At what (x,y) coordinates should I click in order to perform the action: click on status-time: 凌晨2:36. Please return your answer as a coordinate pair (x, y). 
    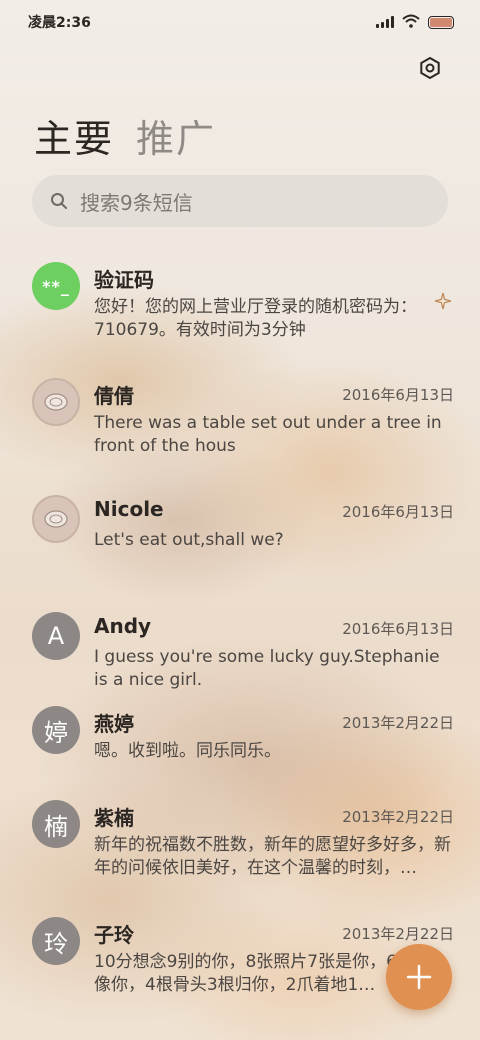
    Looking at the image, I should click on (59, 23).